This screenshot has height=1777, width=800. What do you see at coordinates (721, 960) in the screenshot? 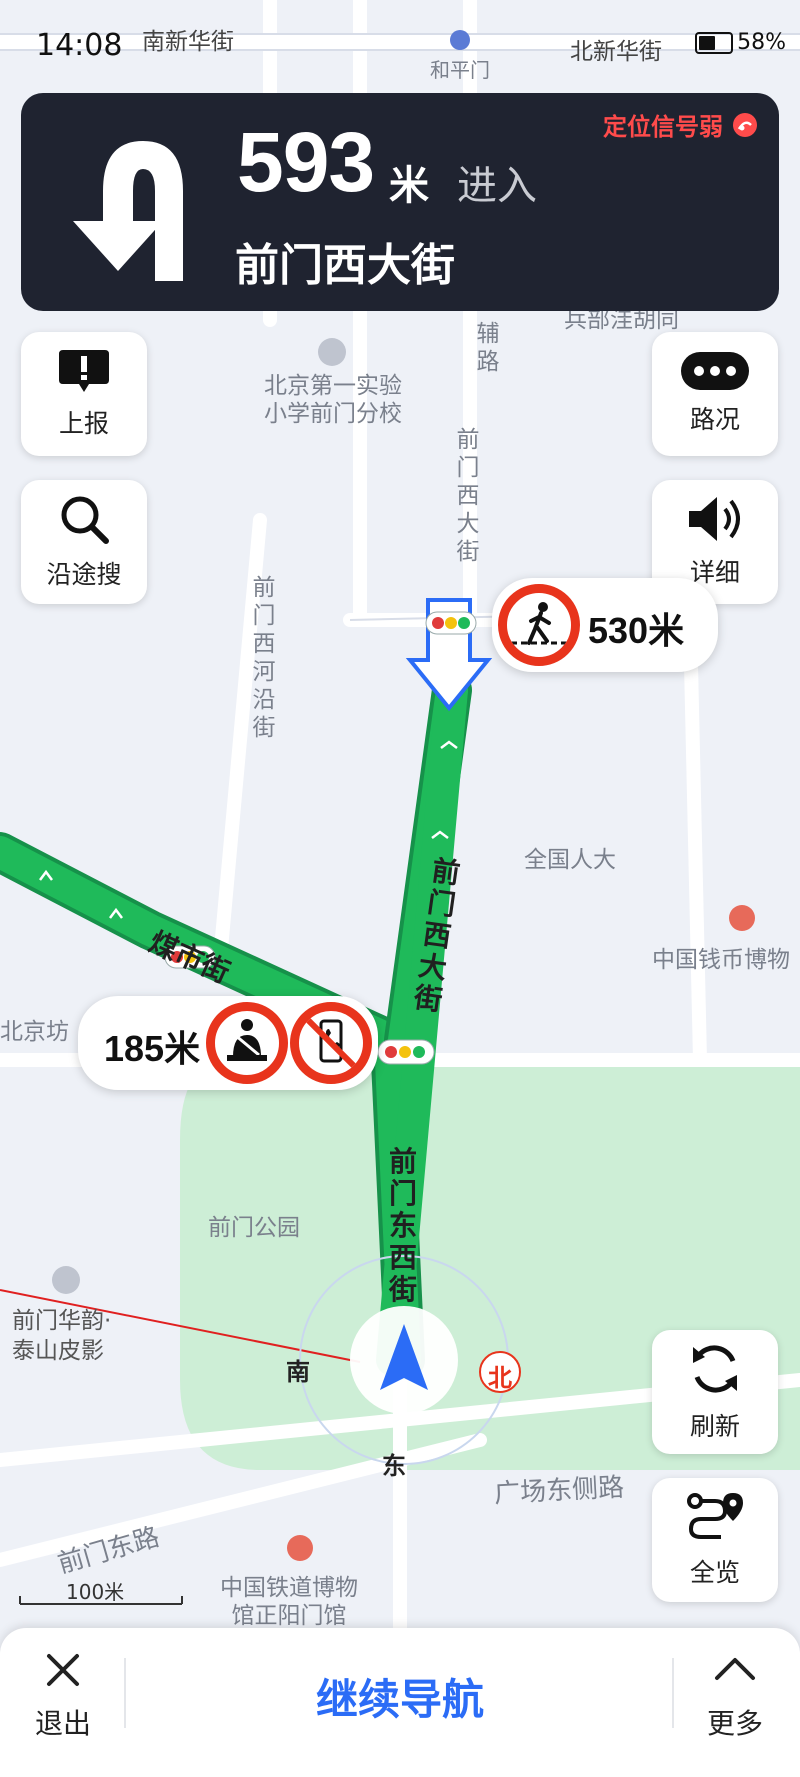
I see `map-label-money-museum: 中国钱币博物` at bounding box center [721, 960].